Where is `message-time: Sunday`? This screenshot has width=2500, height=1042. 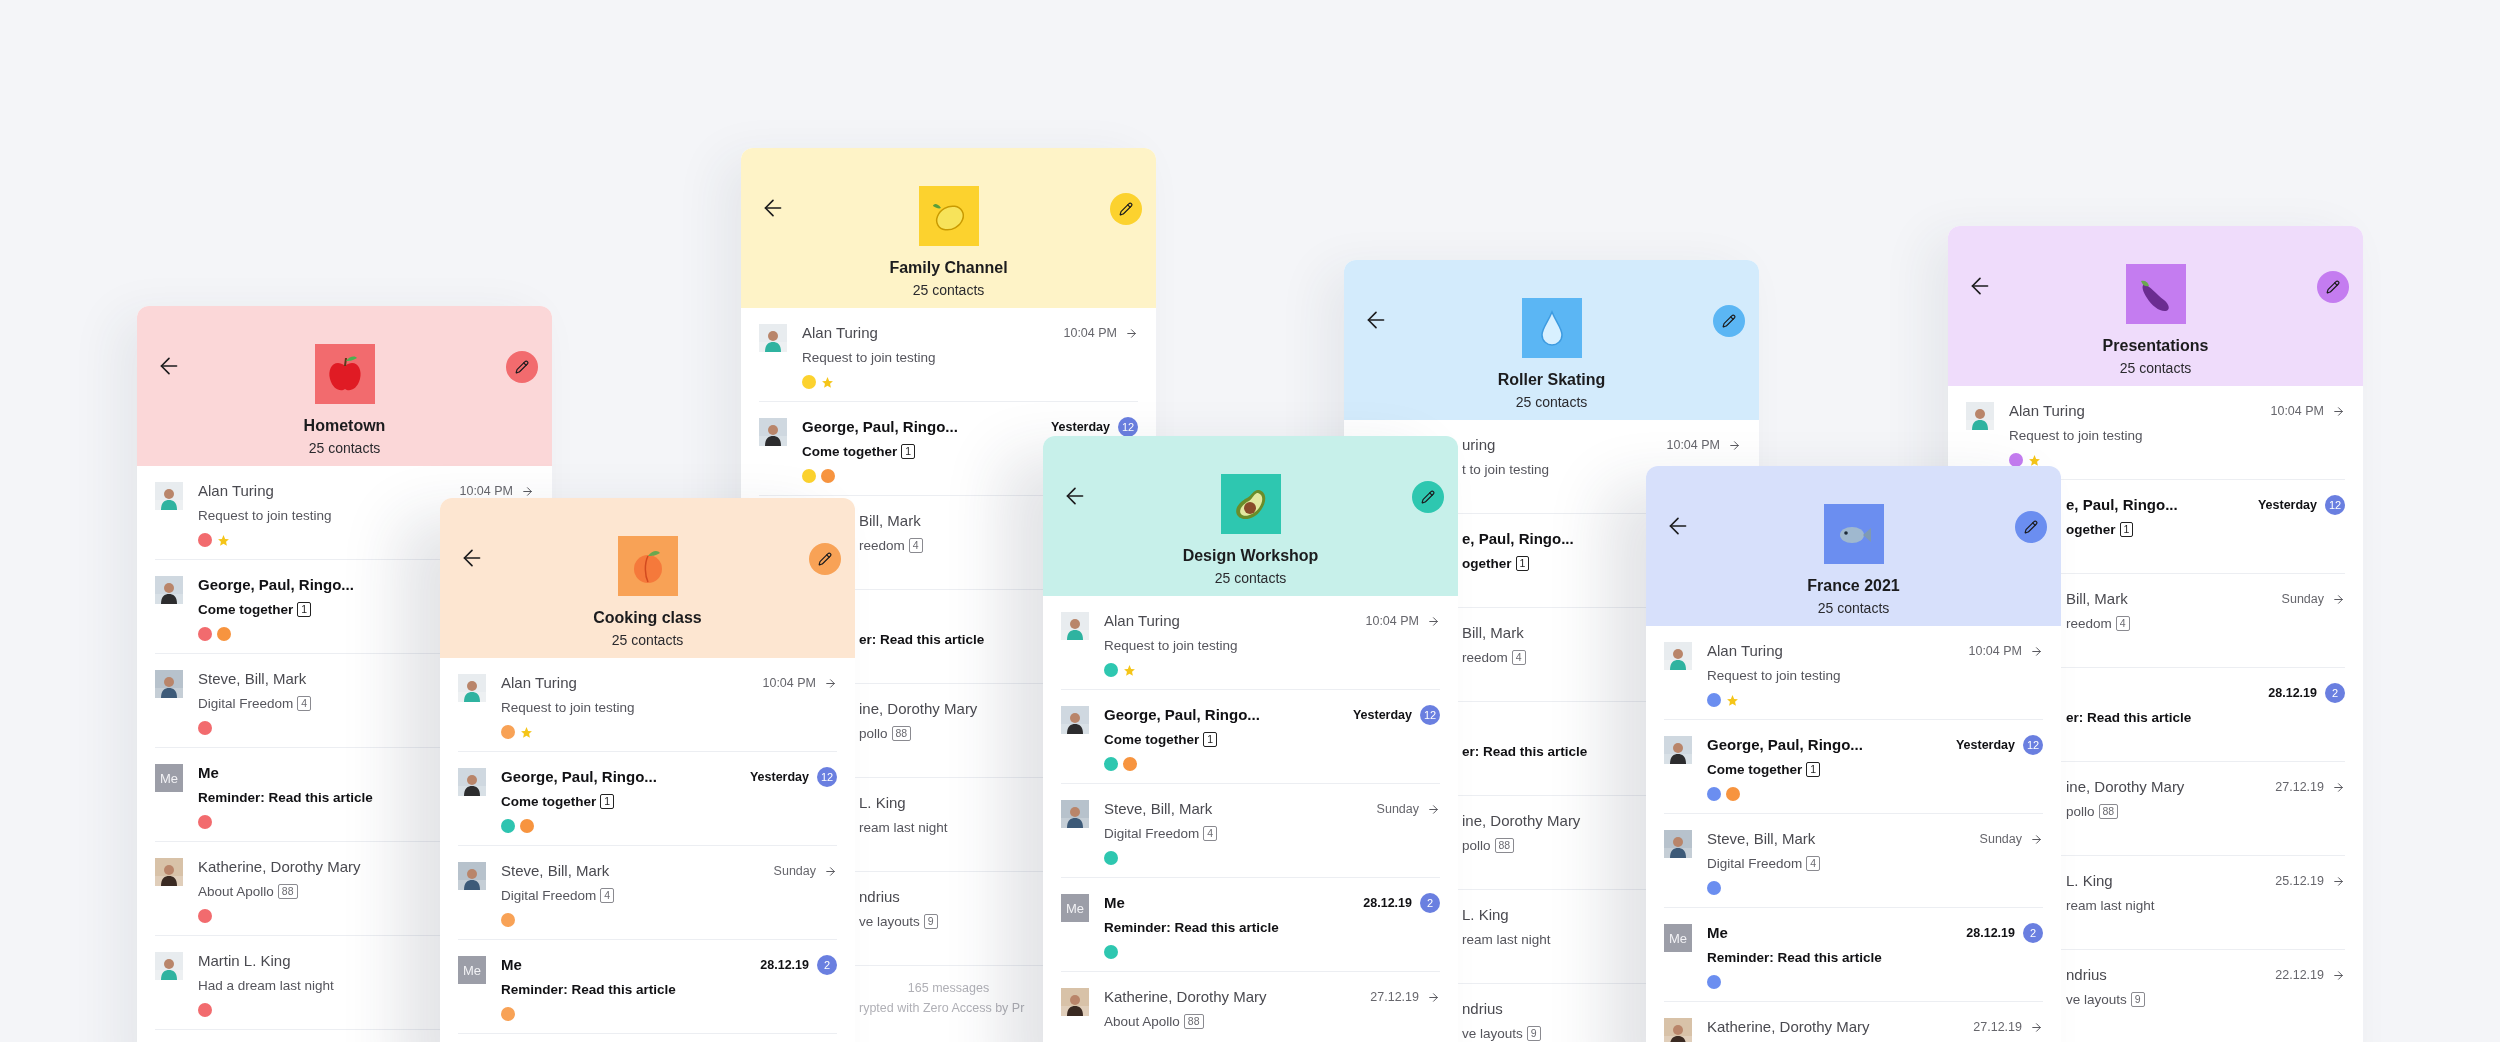 message-time: Sunday is located at coordinates (794, 871).